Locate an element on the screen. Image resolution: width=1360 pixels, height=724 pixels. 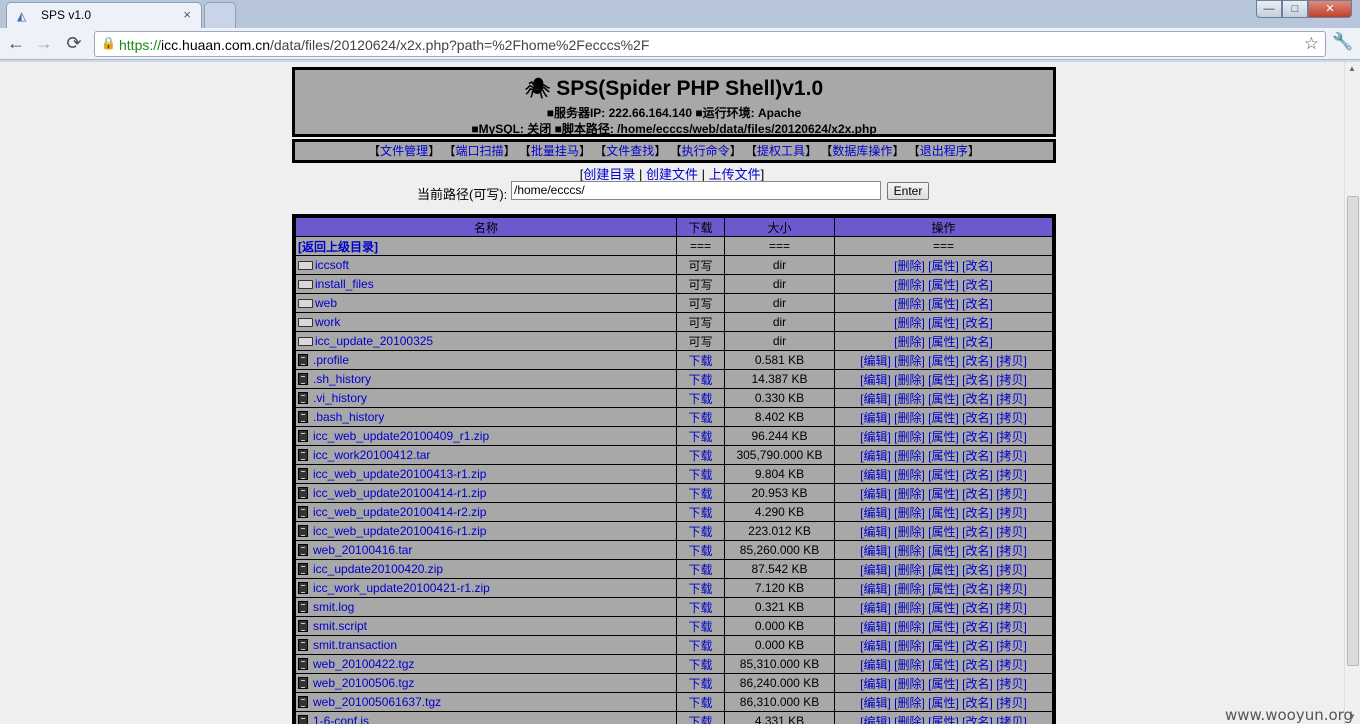
menu-item: 文件管理 is located at coordinates (404, 151).